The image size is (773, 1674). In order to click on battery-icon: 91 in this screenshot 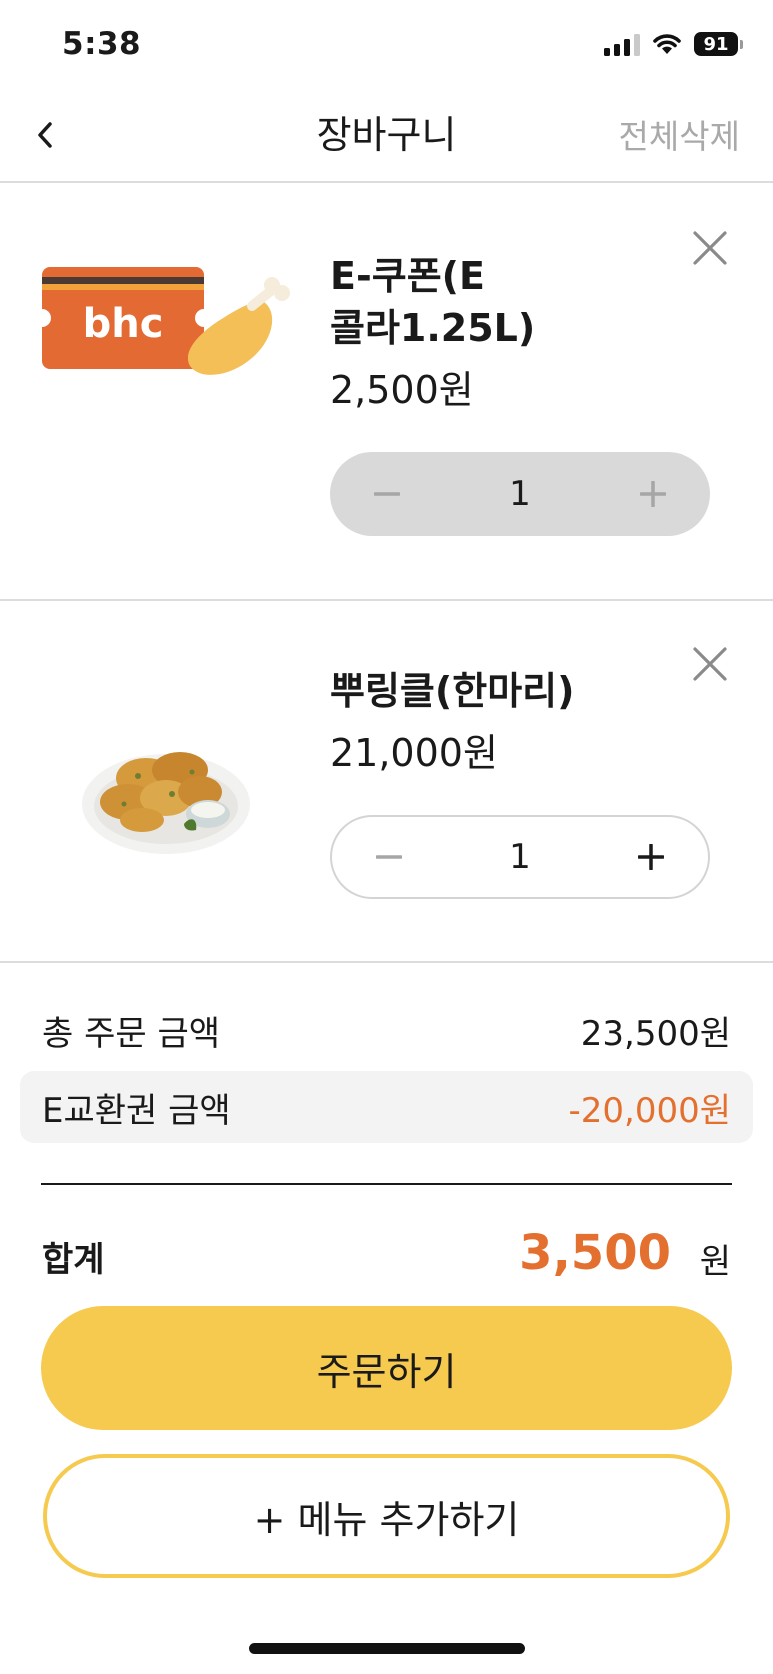, I will do `click(718, 44)`.